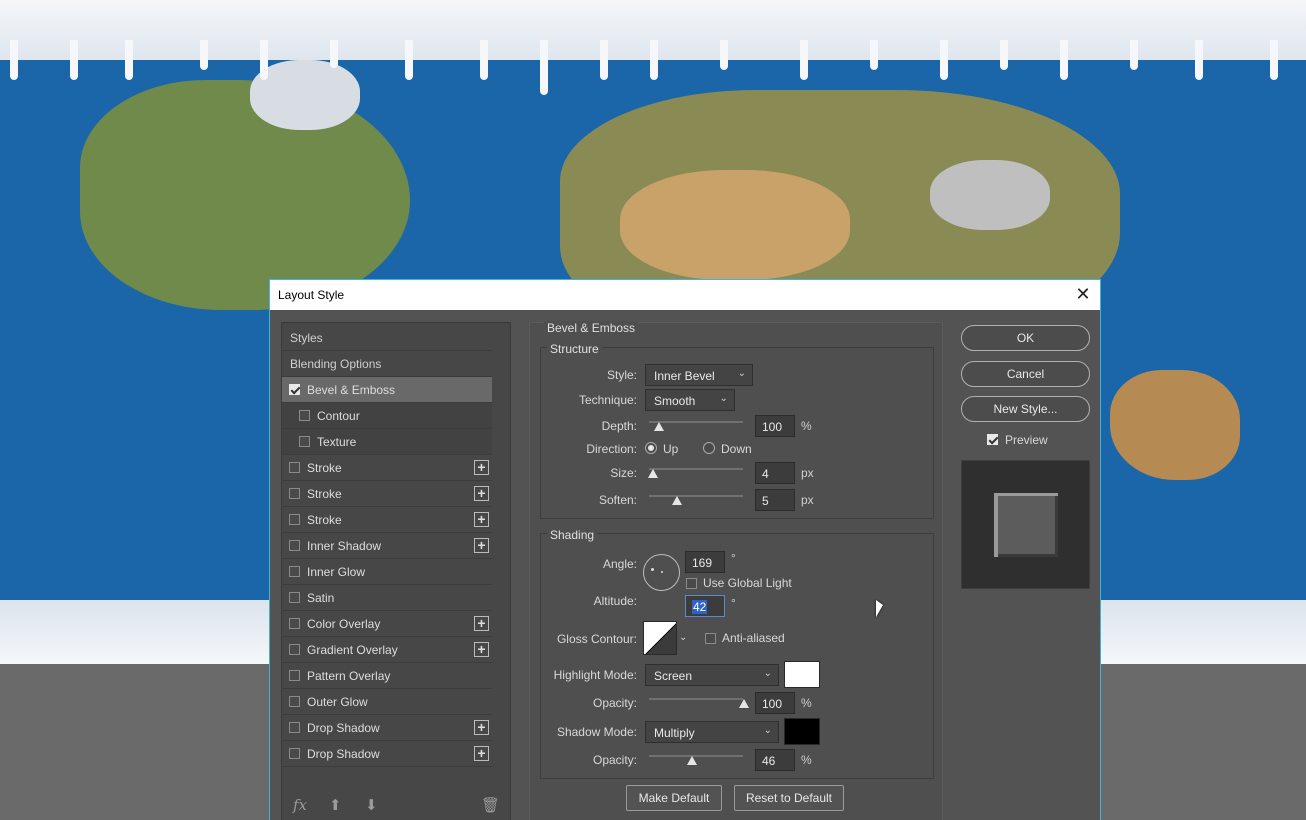  I want to click on close-icon: ✕, so click(1083, 294).